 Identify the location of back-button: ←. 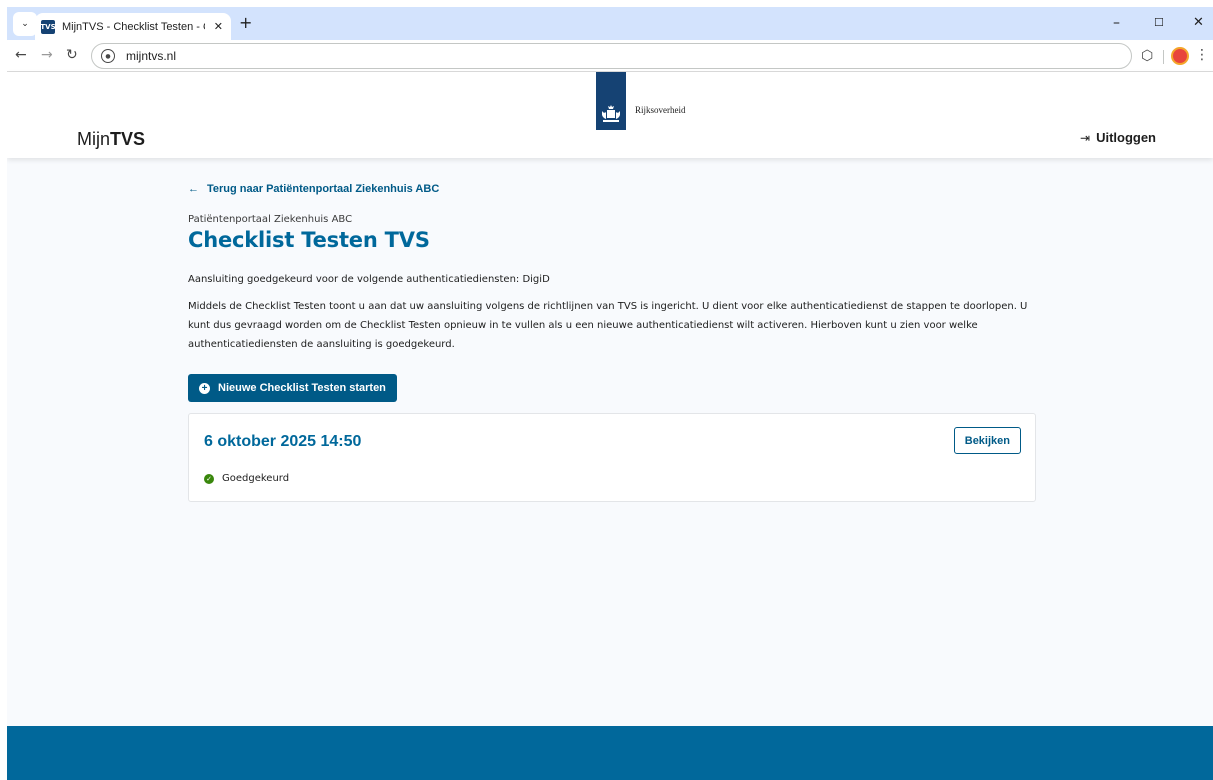
(21, 55).